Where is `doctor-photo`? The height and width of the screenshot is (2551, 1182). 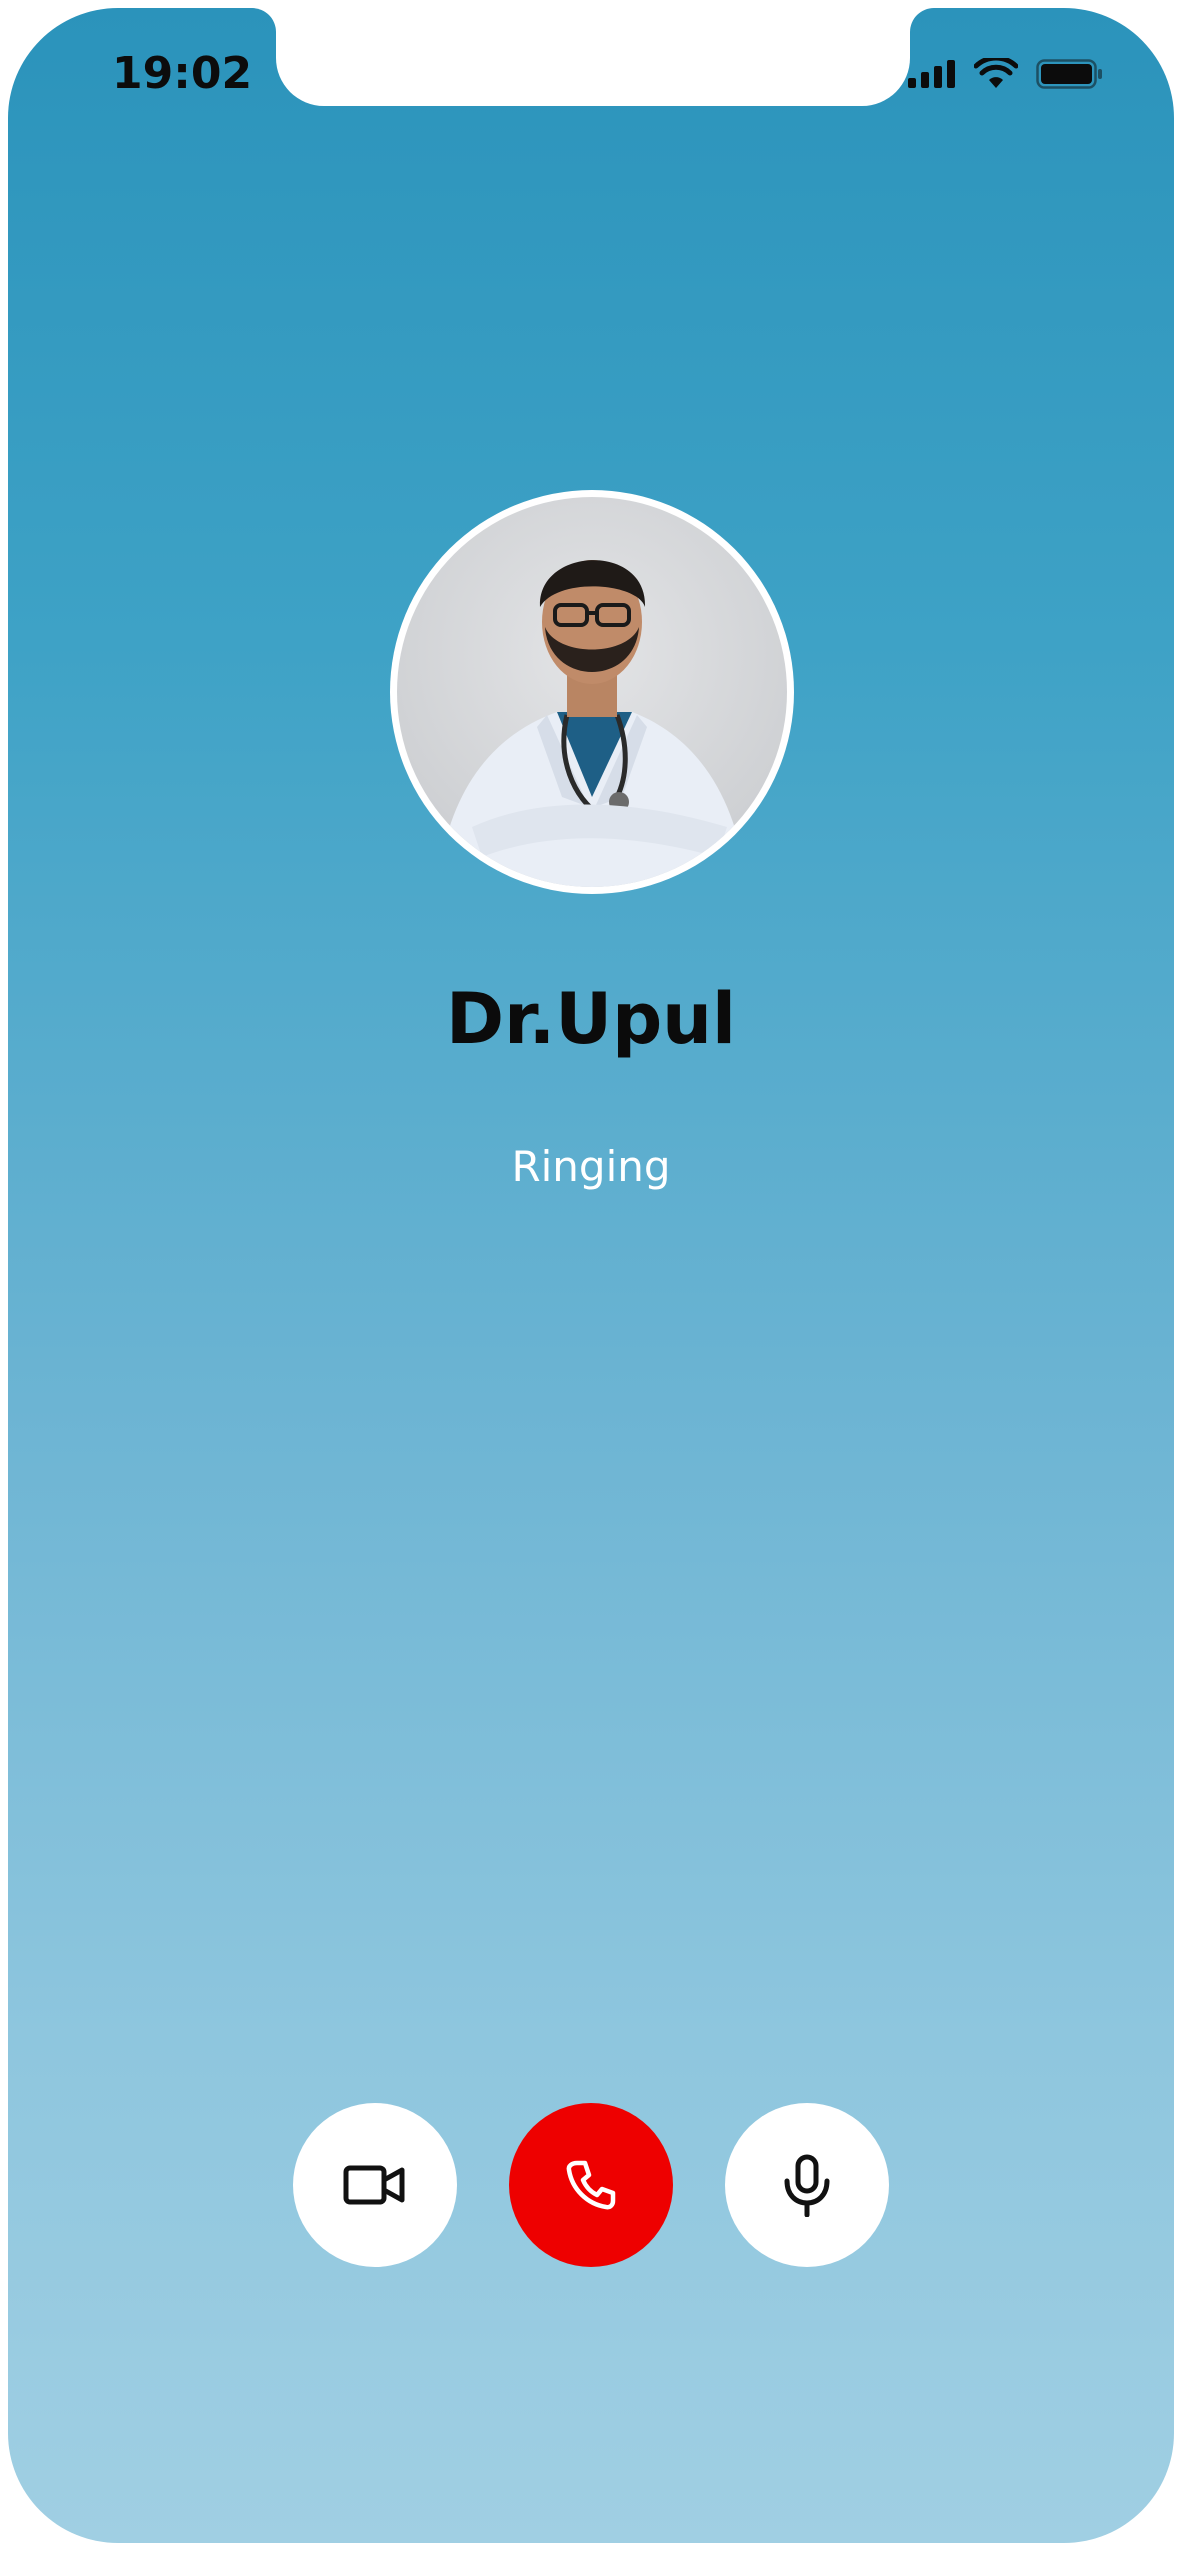
doctor-photo is located at coordinates (592, 723).